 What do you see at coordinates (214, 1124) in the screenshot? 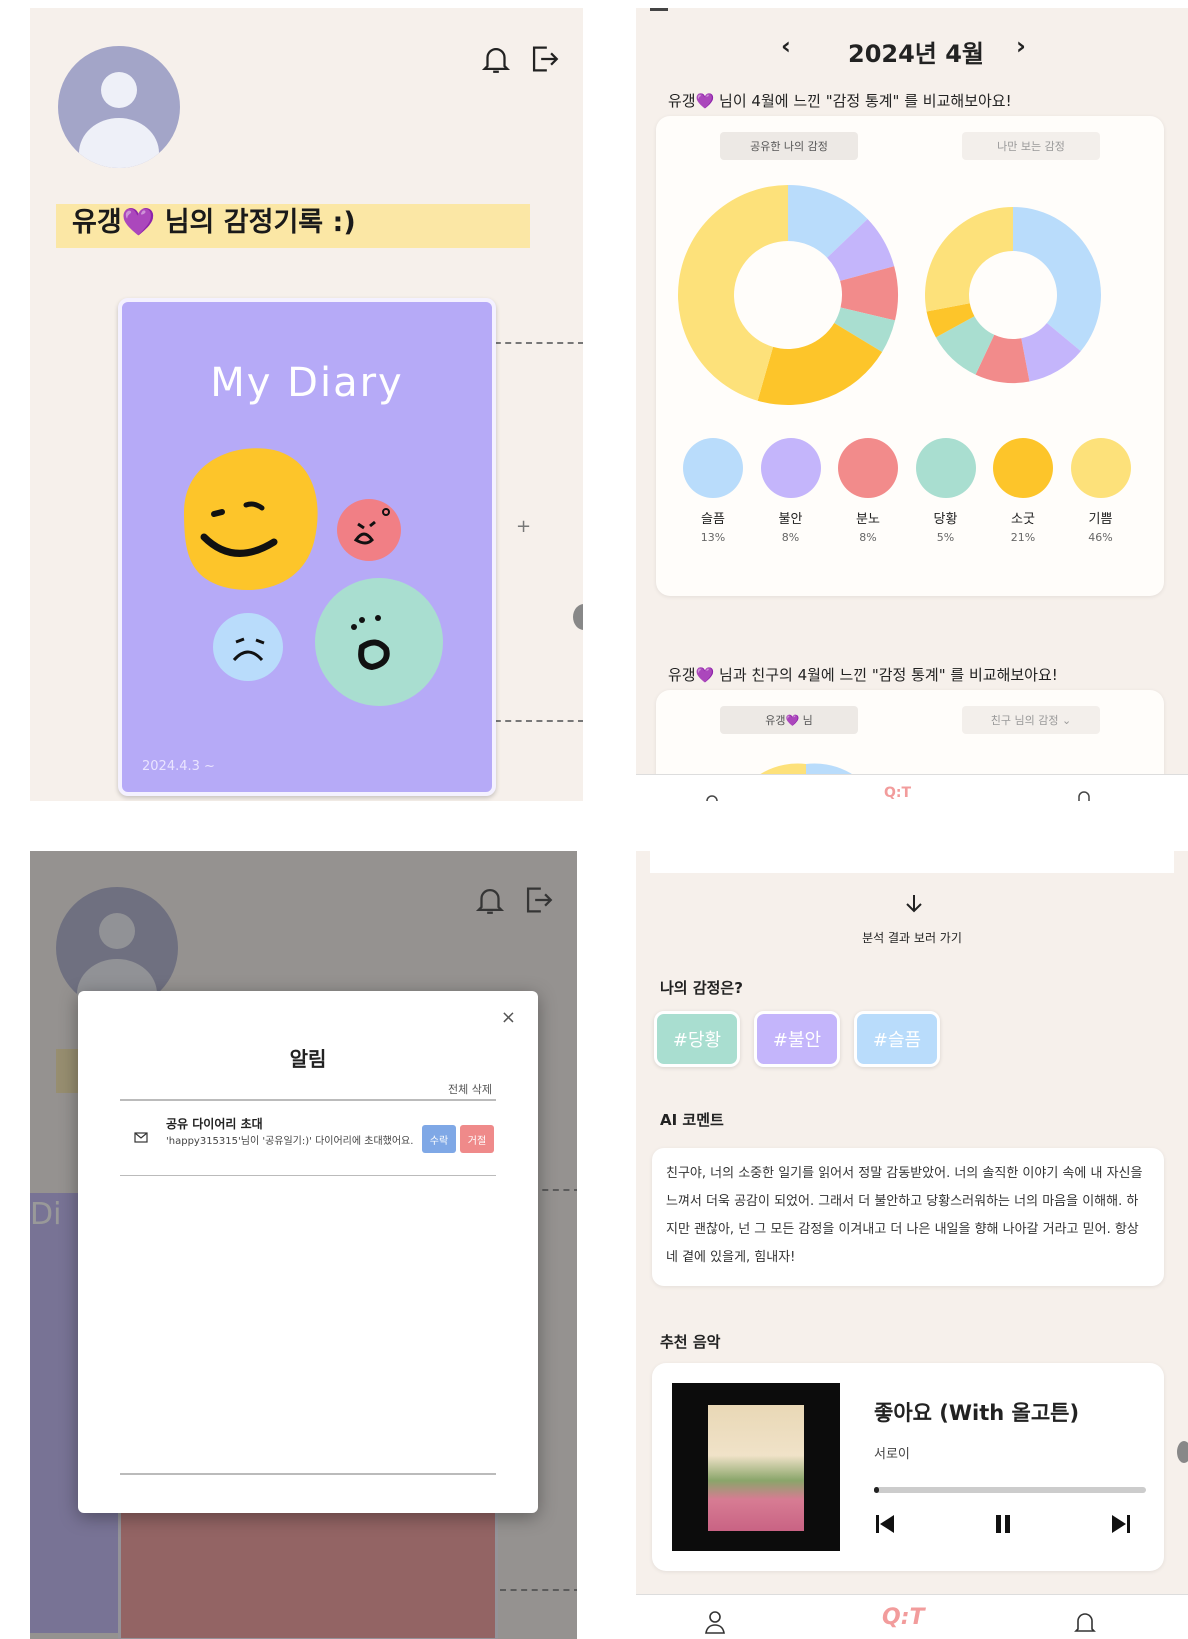
I see `notification-item-title: 공유 다이어리 초대` at bounding box center [214, 1124].